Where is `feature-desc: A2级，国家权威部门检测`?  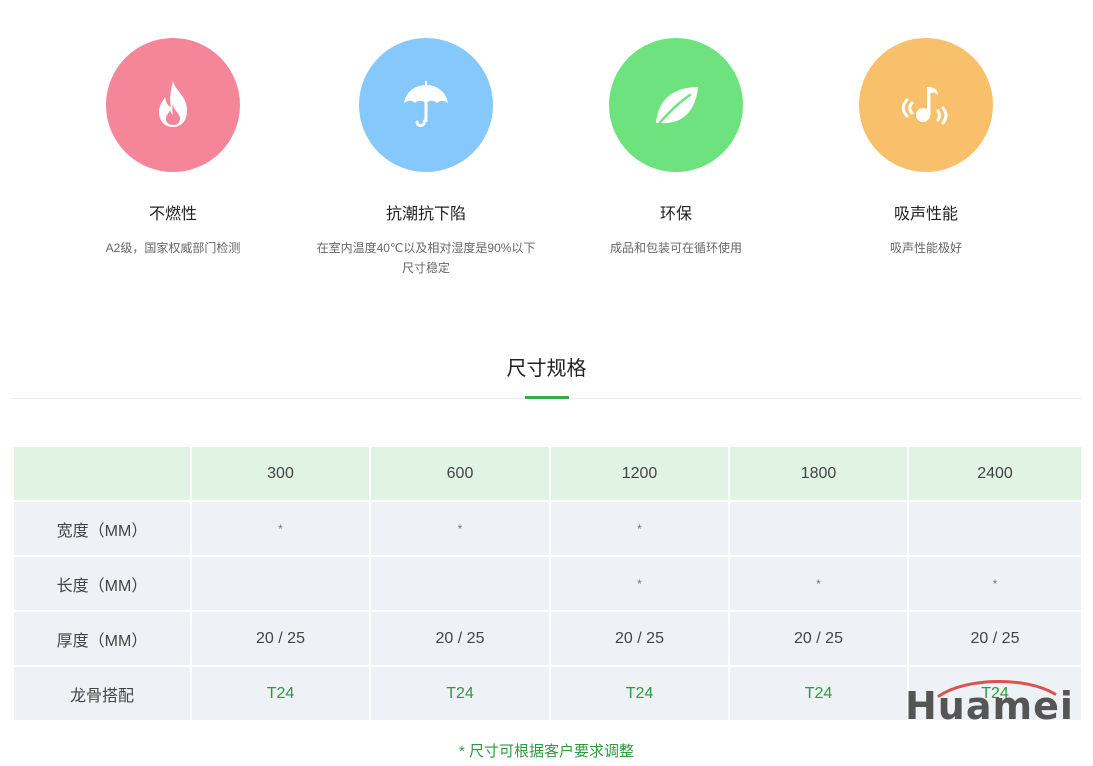 feature-desc: A2级，国家权威部门检测 is located at coordinates (173, 248).